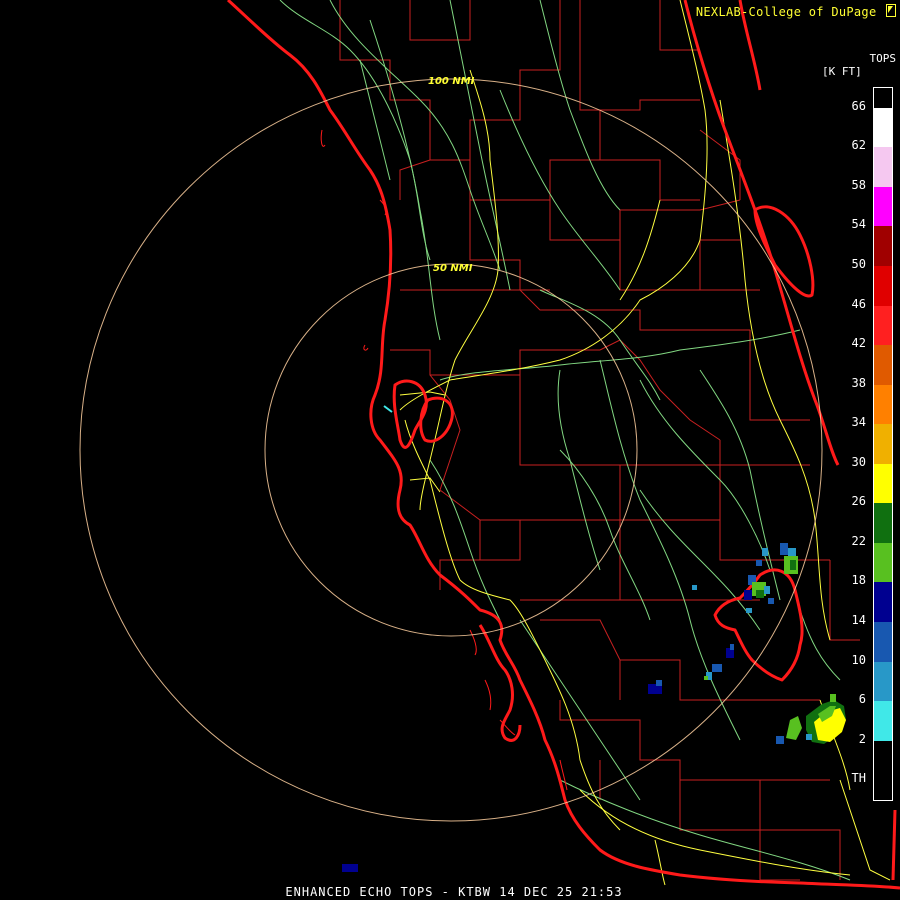  I want to click on range-ring-label-50: 50 NMI, so click(453, 268).